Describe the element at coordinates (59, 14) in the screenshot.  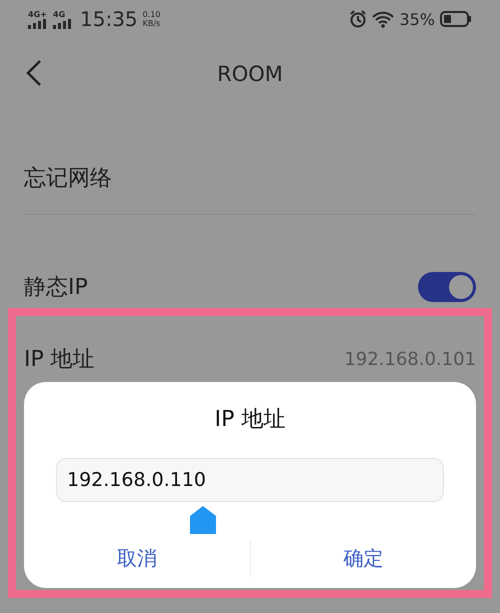
I see `network-label: 4G` at that location.